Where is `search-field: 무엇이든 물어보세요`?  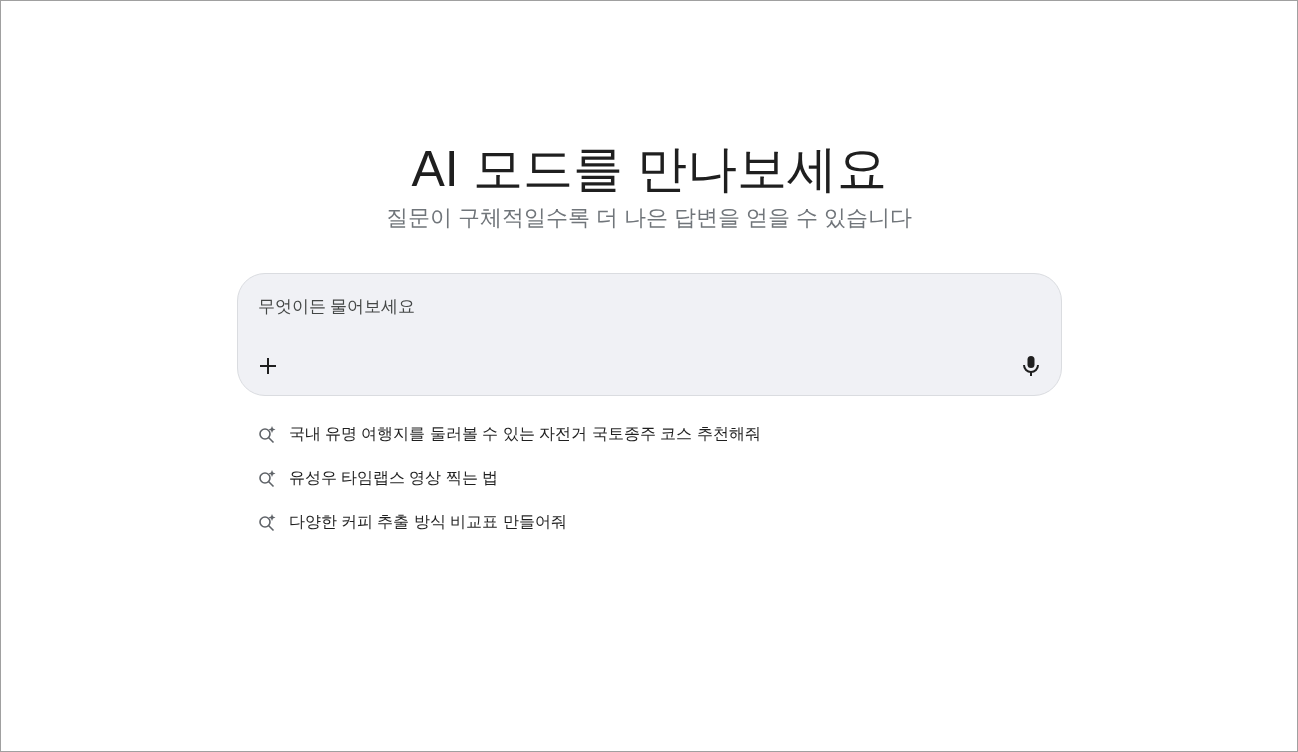 search-field: 무엇이든 물어보세요 is located at coordinates (649, 307).